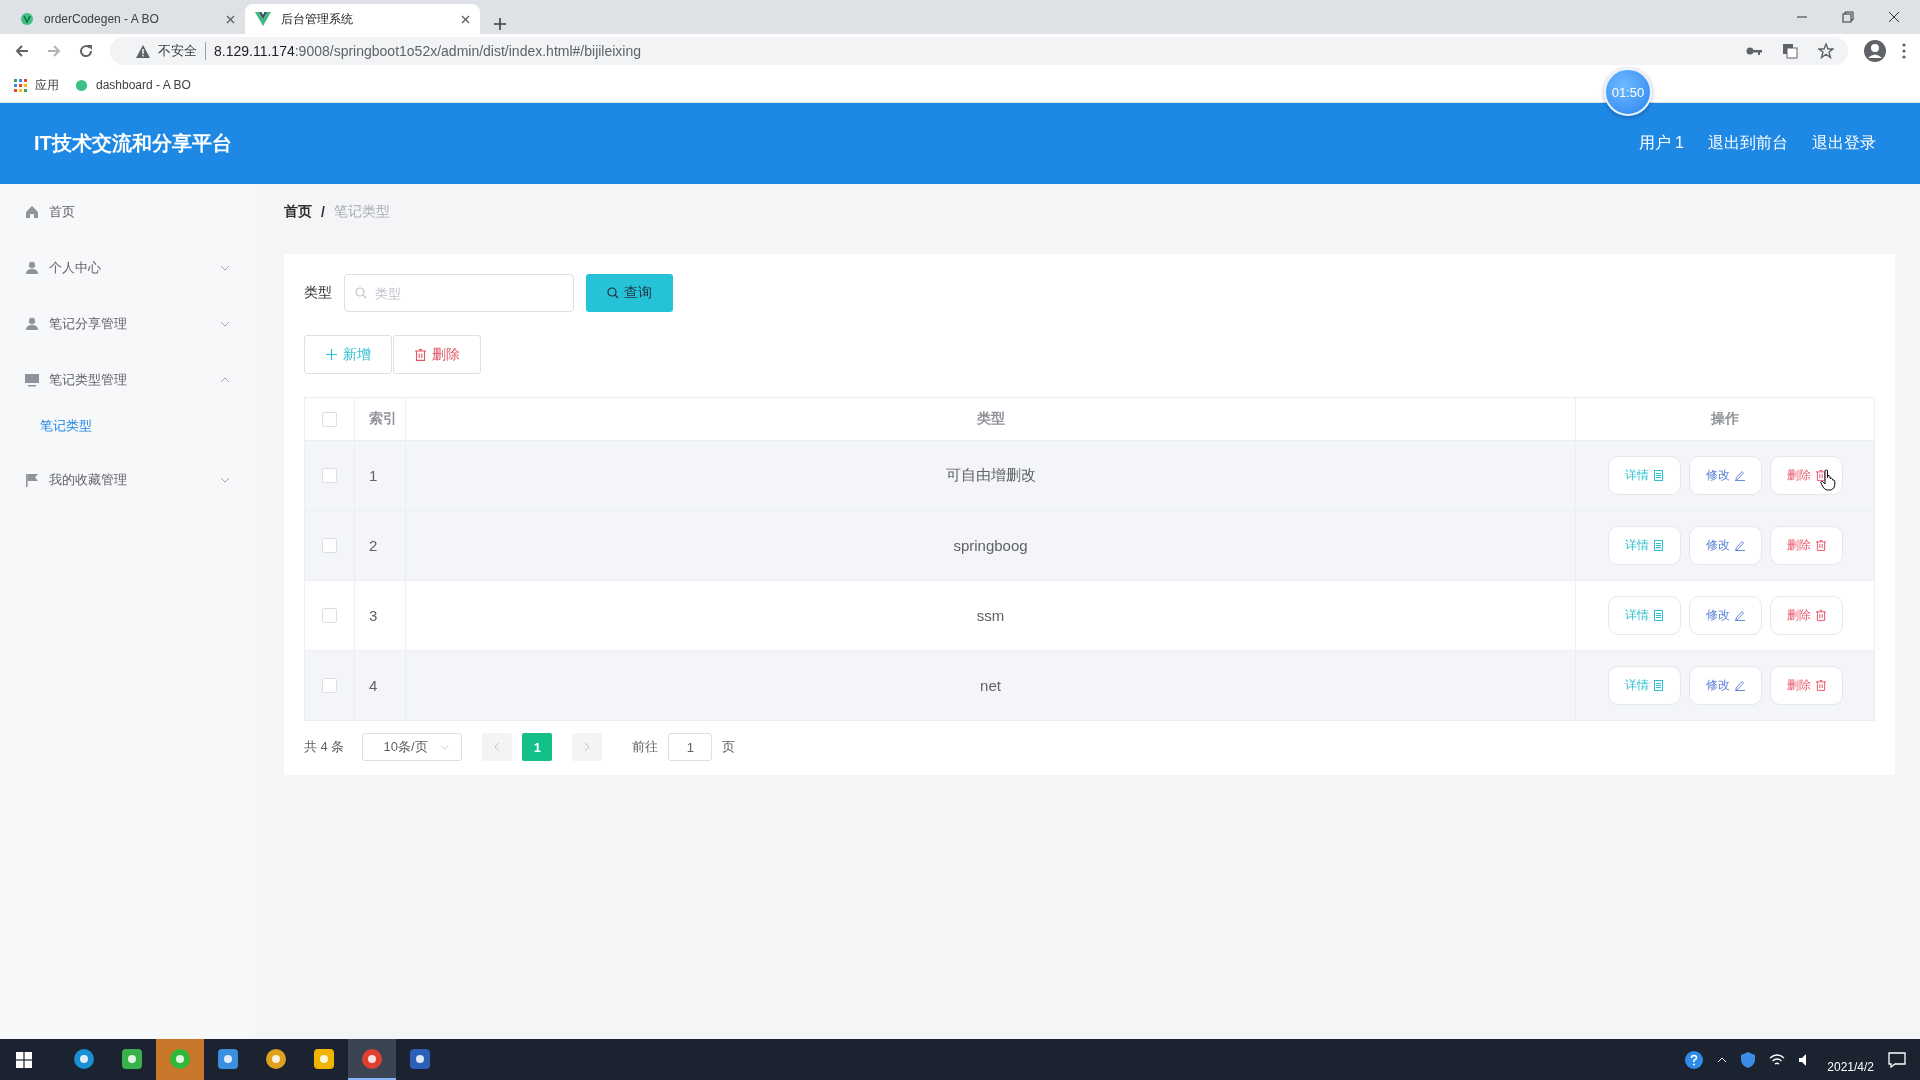 This screenshot has height=1080, width=1920. Describe the element at coordinates (1754, 51) in the screenshot. I see `key-icon` at that location.